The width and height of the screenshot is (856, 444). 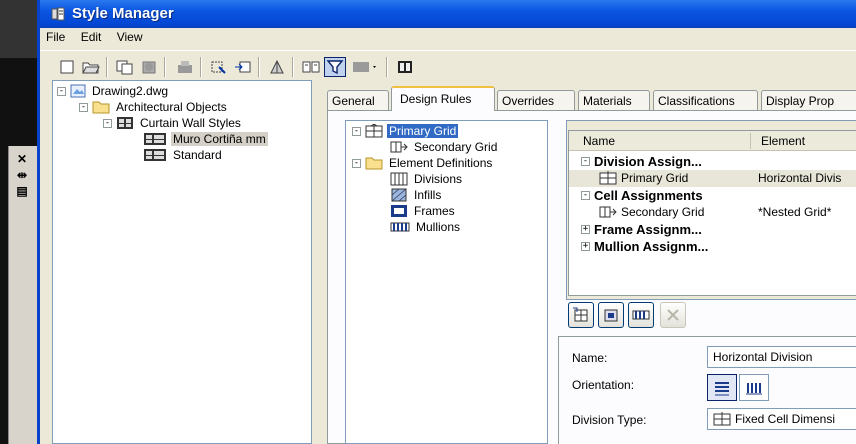 I want to click on orientation-label: Orientation:, so click(x=603, y=385).